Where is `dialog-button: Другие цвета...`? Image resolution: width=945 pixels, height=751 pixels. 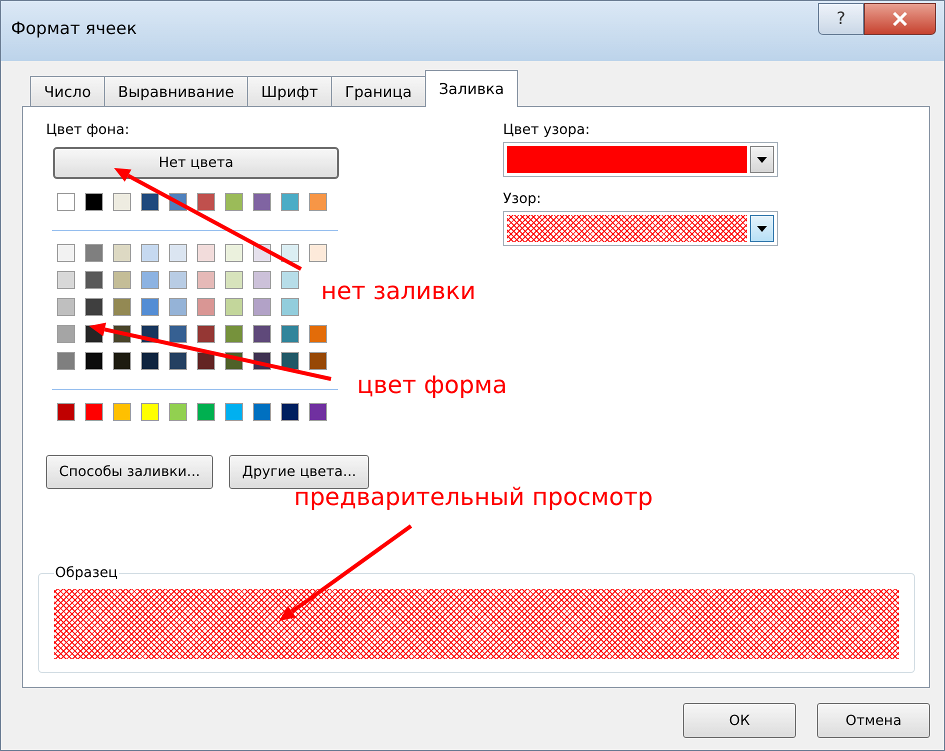
dialog-button: Другие цвета... is located at coordinates (299, 472).